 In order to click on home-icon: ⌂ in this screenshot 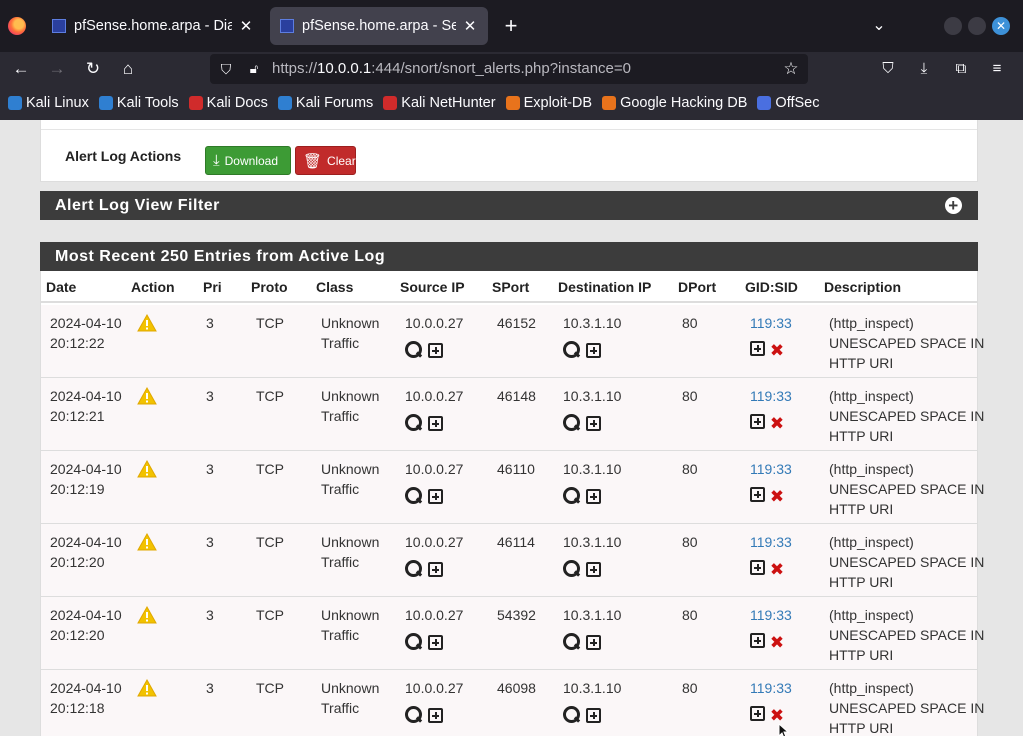, I will do `click(128, 69)`.